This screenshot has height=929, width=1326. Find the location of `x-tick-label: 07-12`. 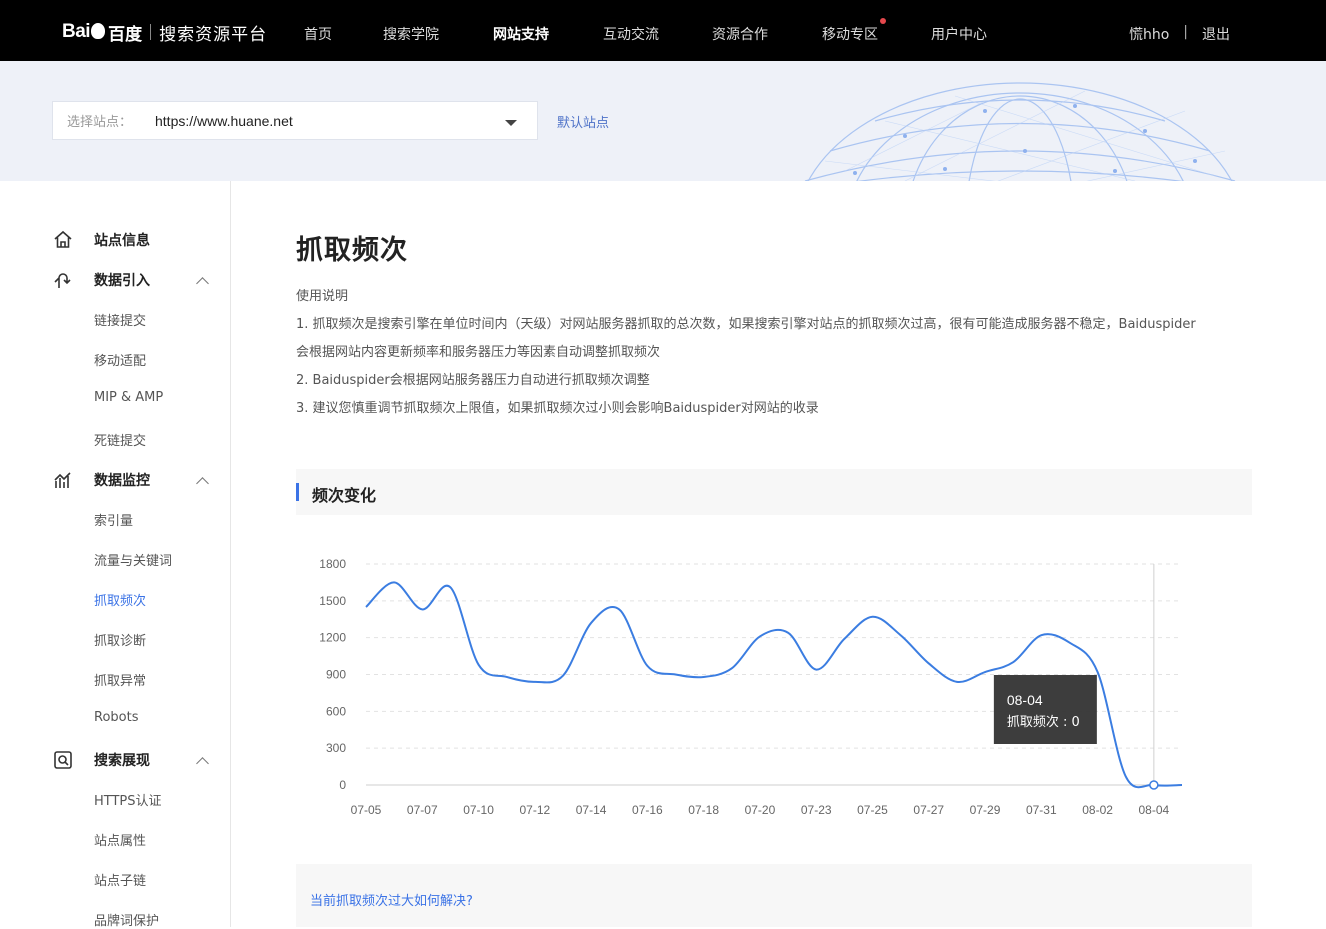

x-tick-label: 07-12 is located at coordinates (534, 810).